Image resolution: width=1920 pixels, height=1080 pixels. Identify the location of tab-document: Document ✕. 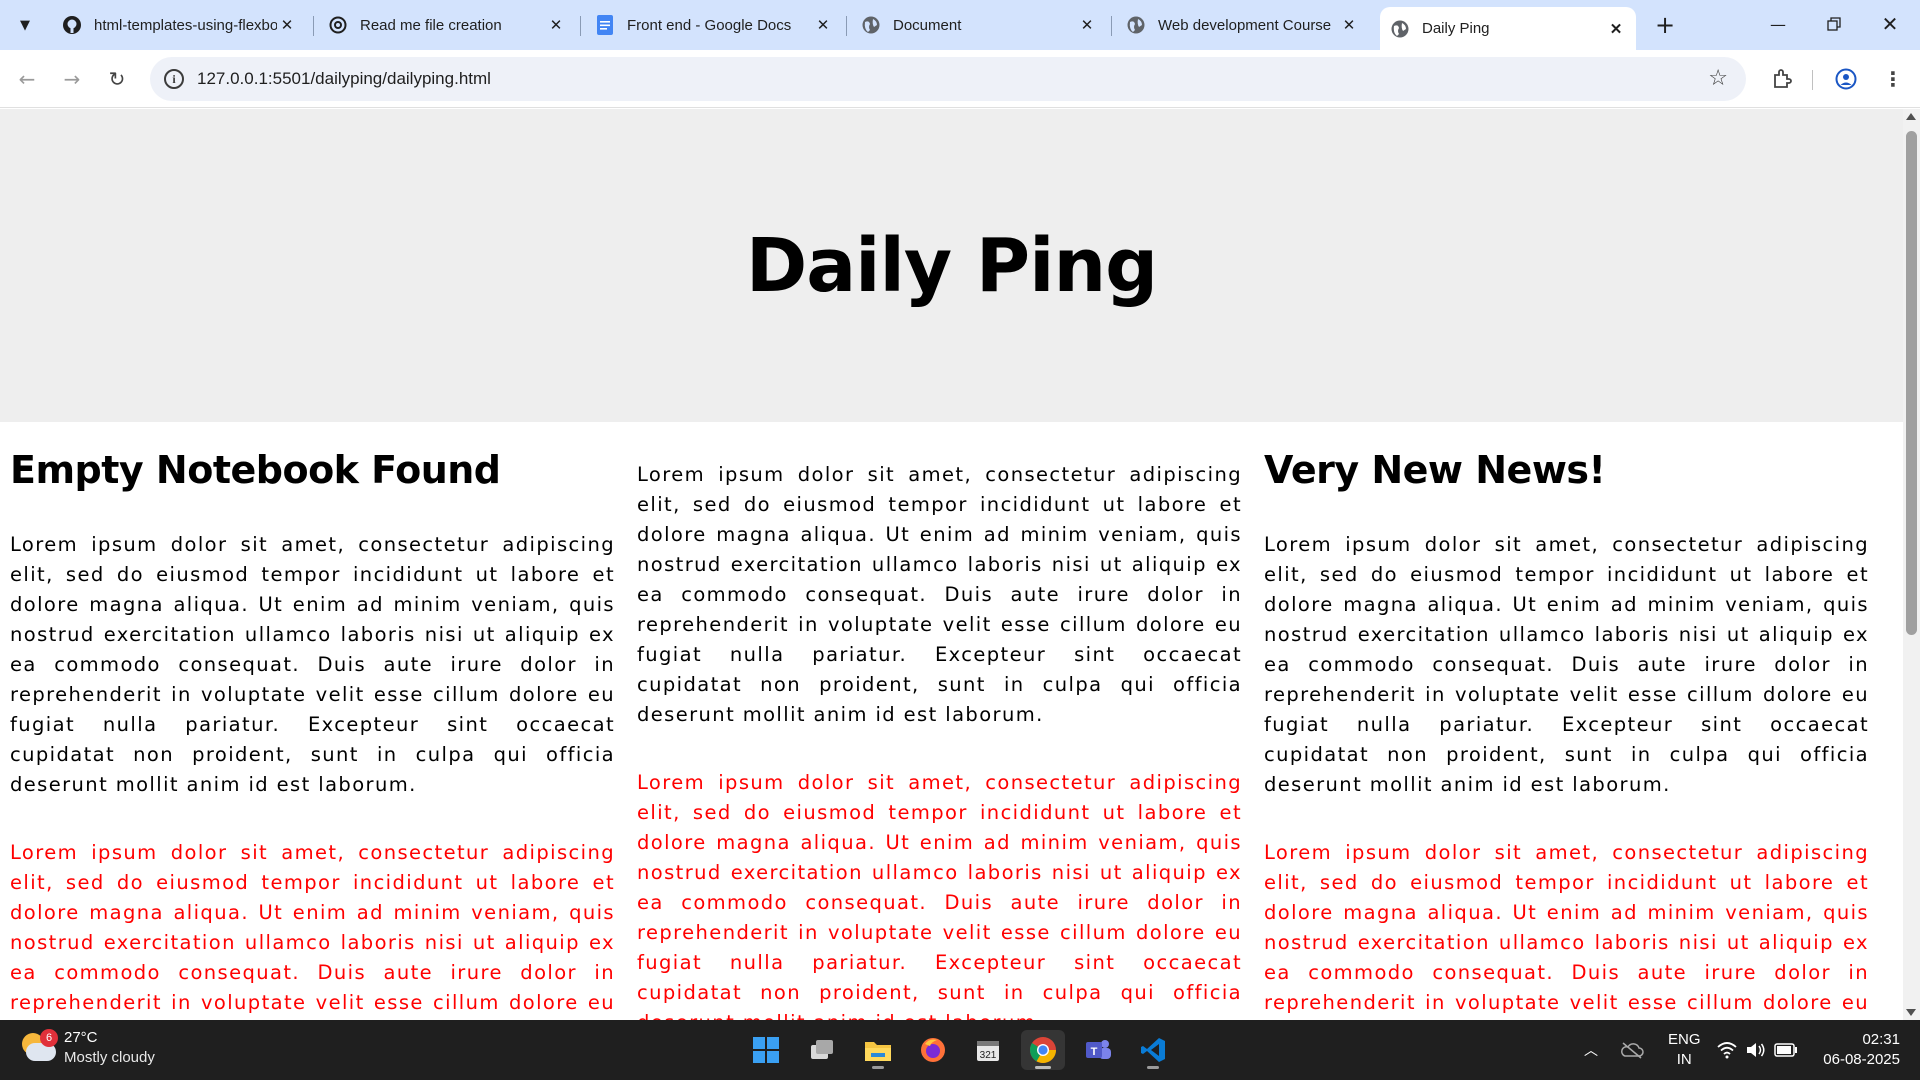
(979, 25).